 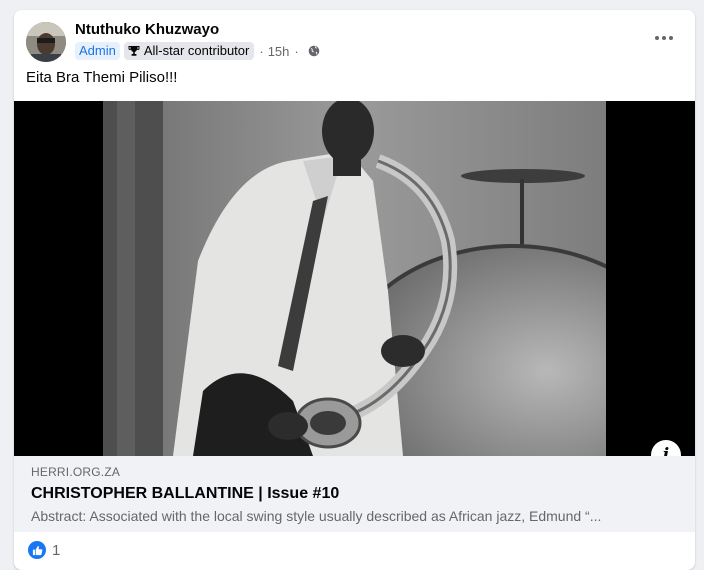 What do you see at coordinates (76, 472) in the screenshot?
I see `link-domain: HERRI.ORG.ZA` at bounding box center [76, 472].